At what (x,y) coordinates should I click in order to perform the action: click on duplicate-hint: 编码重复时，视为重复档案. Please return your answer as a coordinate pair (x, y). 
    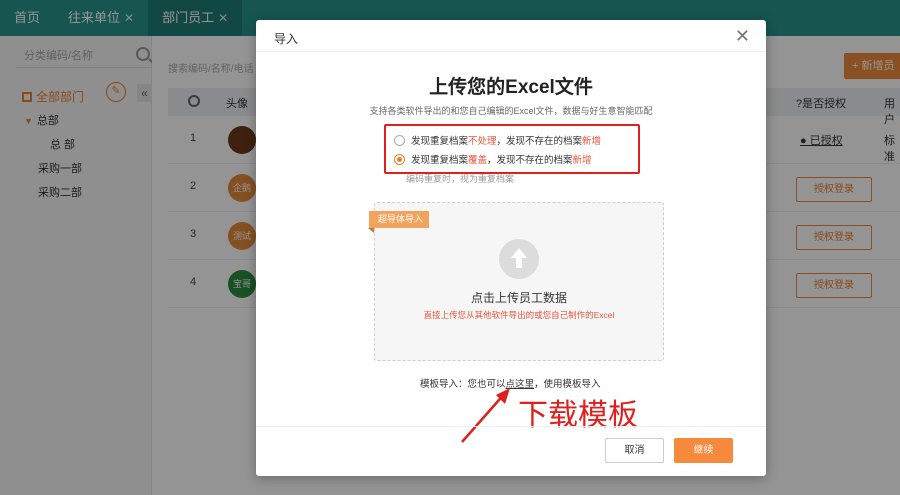
    Looking at the image, I should click on (460, 179).